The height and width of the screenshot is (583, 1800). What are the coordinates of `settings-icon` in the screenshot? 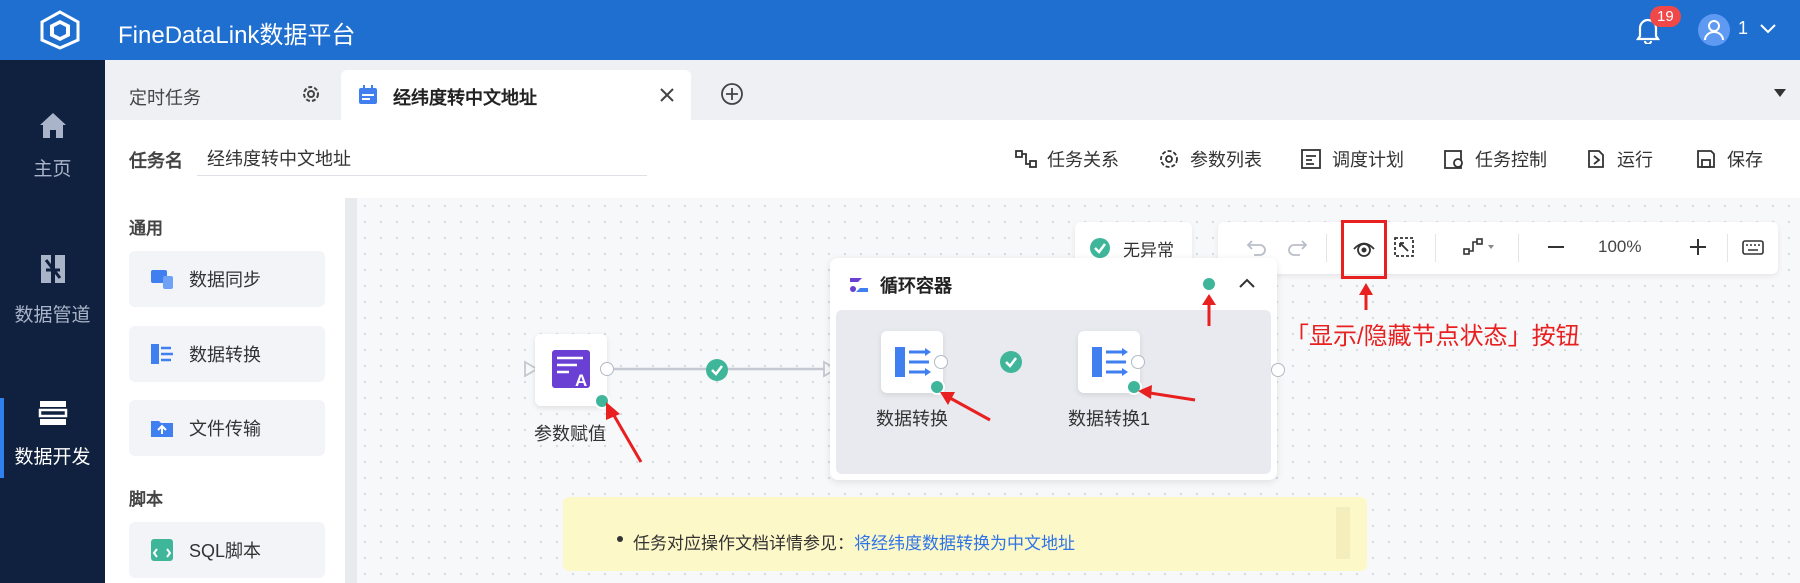 It's located at (1169, 159).